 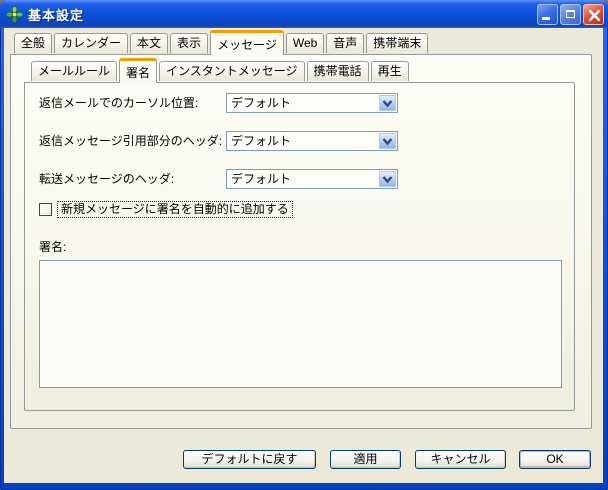 What do you see at coordinates (91, 43) in the screenshot?
I see `tab-calendar: カレンダー` at bounding box center [91, 43].